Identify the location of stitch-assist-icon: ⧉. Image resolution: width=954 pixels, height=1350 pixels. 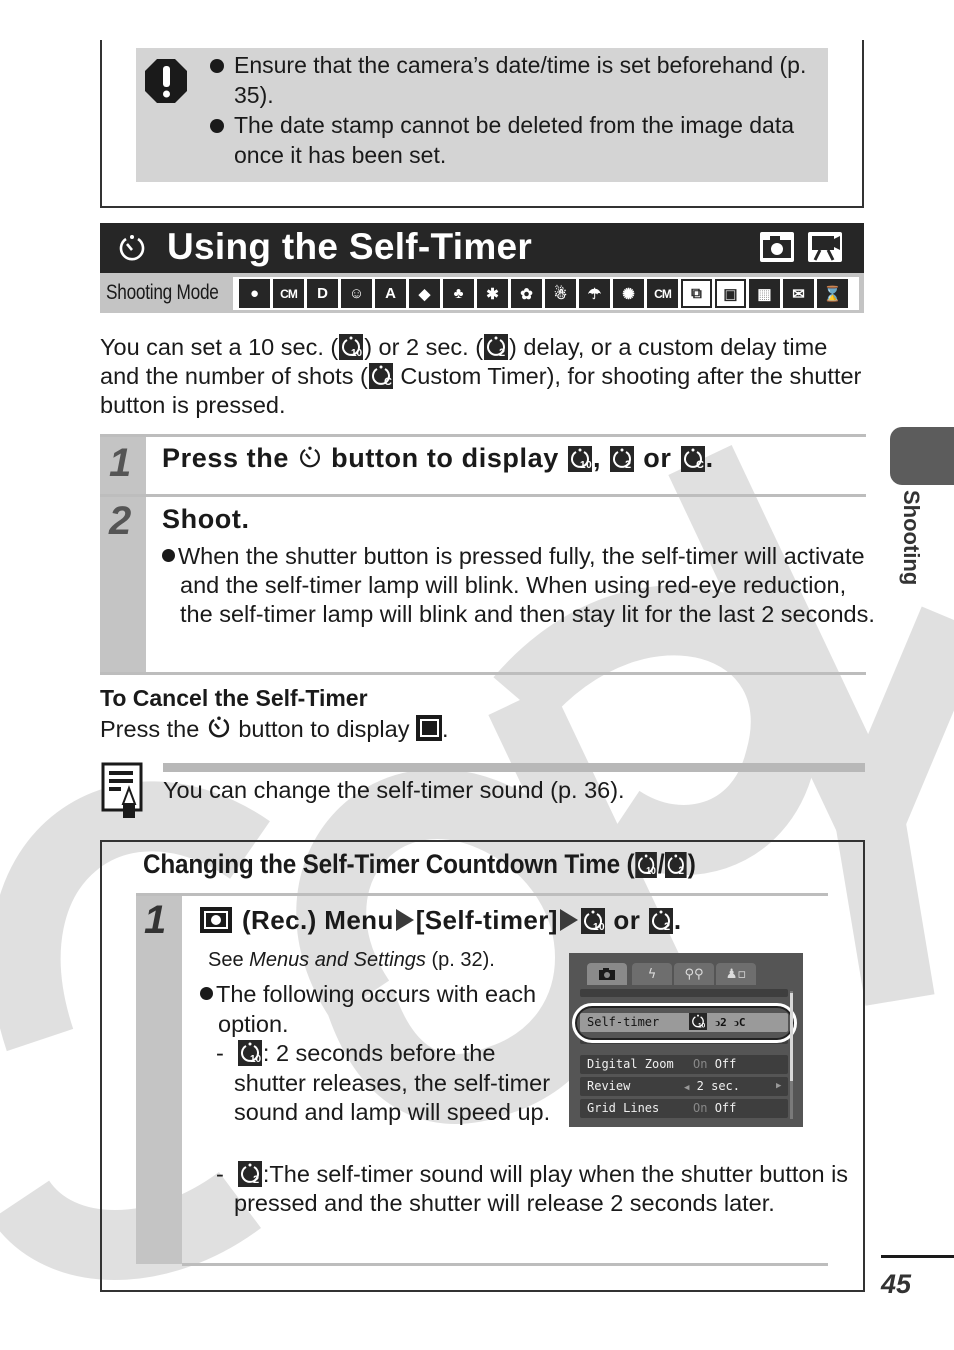
(696, 293).